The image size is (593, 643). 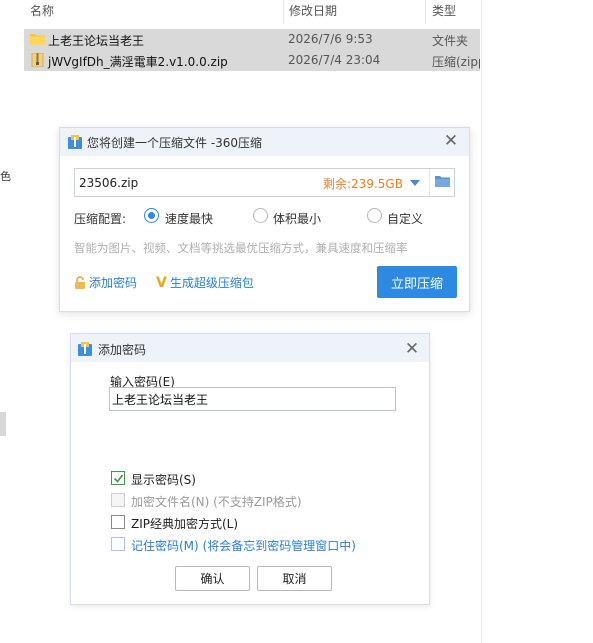 What do you see at coordinates (118, 544) in the screenshot?
I see `remember-password-checkbox` at bounding box center [118, 544].